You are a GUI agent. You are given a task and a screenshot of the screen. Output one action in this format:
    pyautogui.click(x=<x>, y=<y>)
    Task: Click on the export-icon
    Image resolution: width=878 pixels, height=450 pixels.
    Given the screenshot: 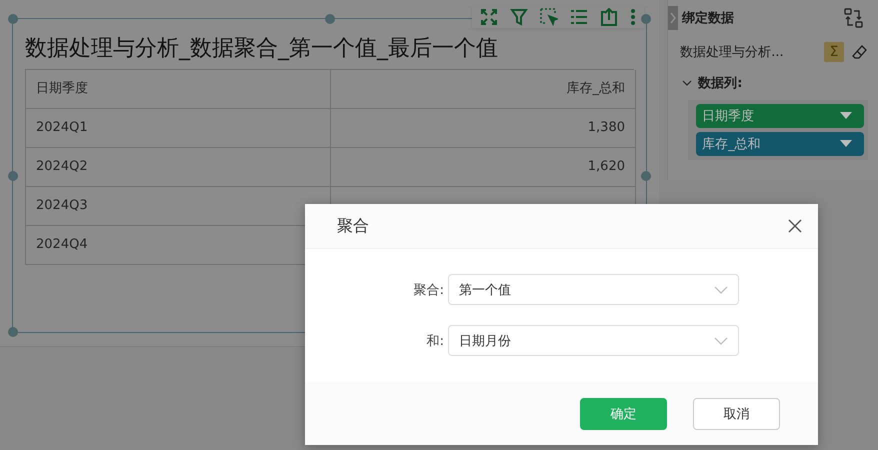 What is the action you would take?
    pyautogui.click(x=609, y=17)
    